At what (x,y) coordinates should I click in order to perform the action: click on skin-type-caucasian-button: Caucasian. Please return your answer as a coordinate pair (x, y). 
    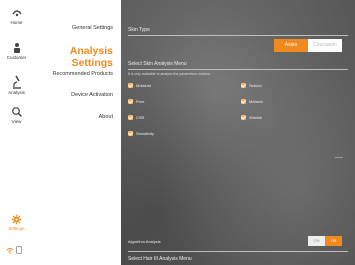
    Looking at the image, I should click on (325, 45).